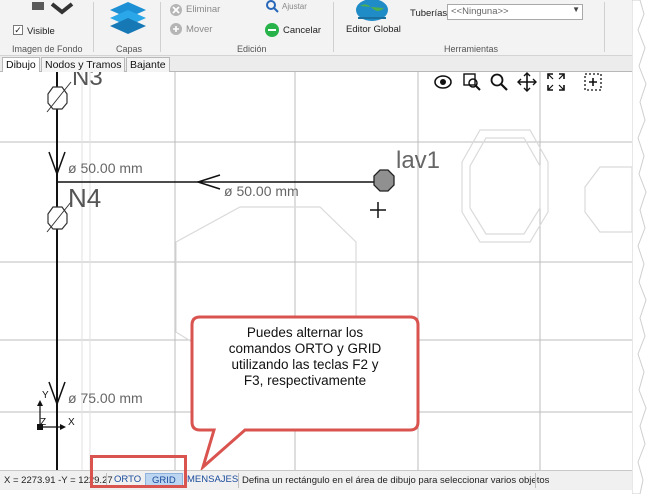 The height and width of the screenshot is (494, 650). What do you see at coordinates (138, 471) in the screenshot?
I see `highlight-box` at bounding box center [138, 471].